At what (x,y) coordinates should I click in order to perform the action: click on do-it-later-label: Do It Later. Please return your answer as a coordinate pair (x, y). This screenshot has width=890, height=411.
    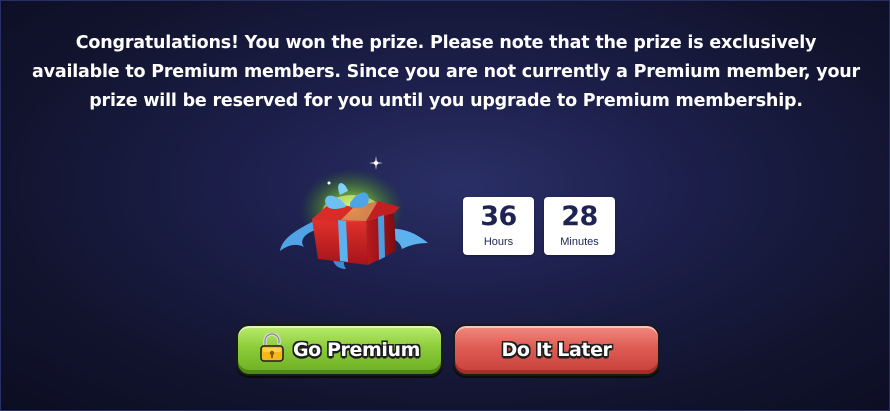
    Looking at the image, I should click on (556, 350).